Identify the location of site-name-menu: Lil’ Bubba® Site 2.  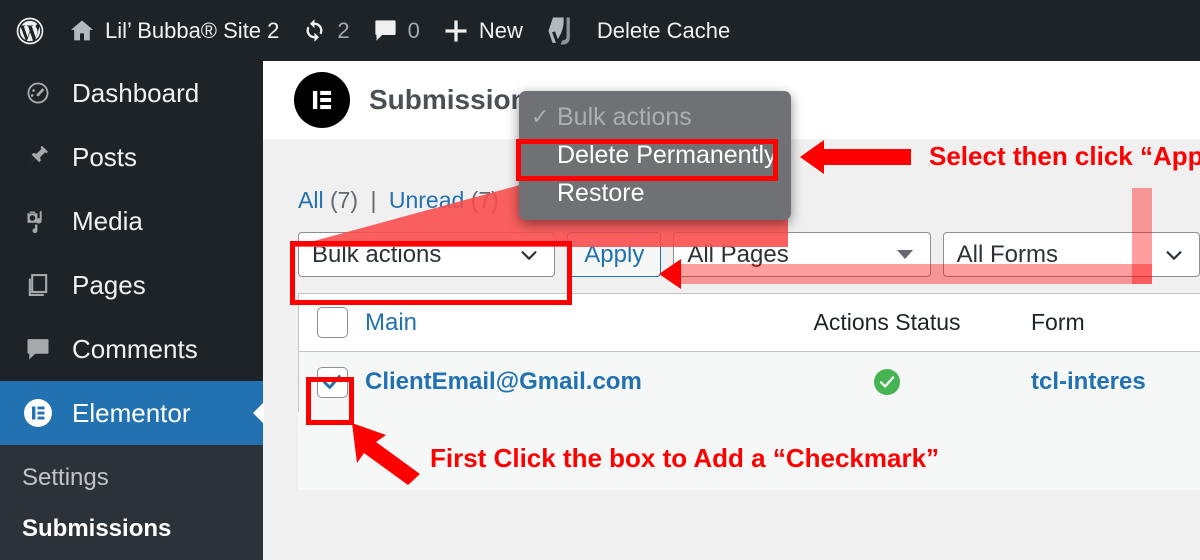
(173, 30).